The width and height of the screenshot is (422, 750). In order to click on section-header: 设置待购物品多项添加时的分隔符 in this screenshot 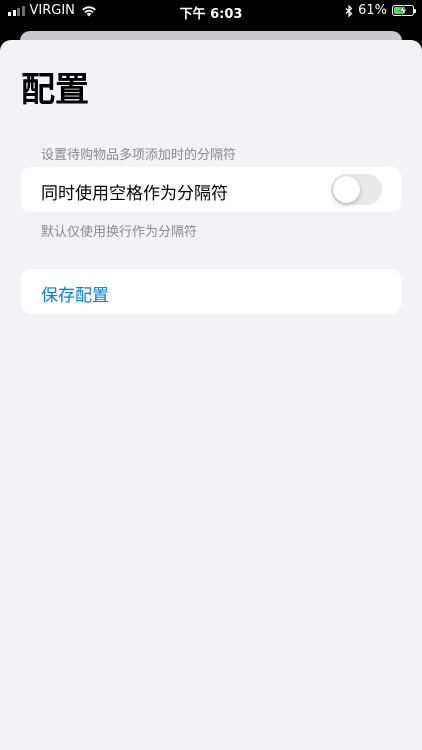, I will do `click(139, 155)`.